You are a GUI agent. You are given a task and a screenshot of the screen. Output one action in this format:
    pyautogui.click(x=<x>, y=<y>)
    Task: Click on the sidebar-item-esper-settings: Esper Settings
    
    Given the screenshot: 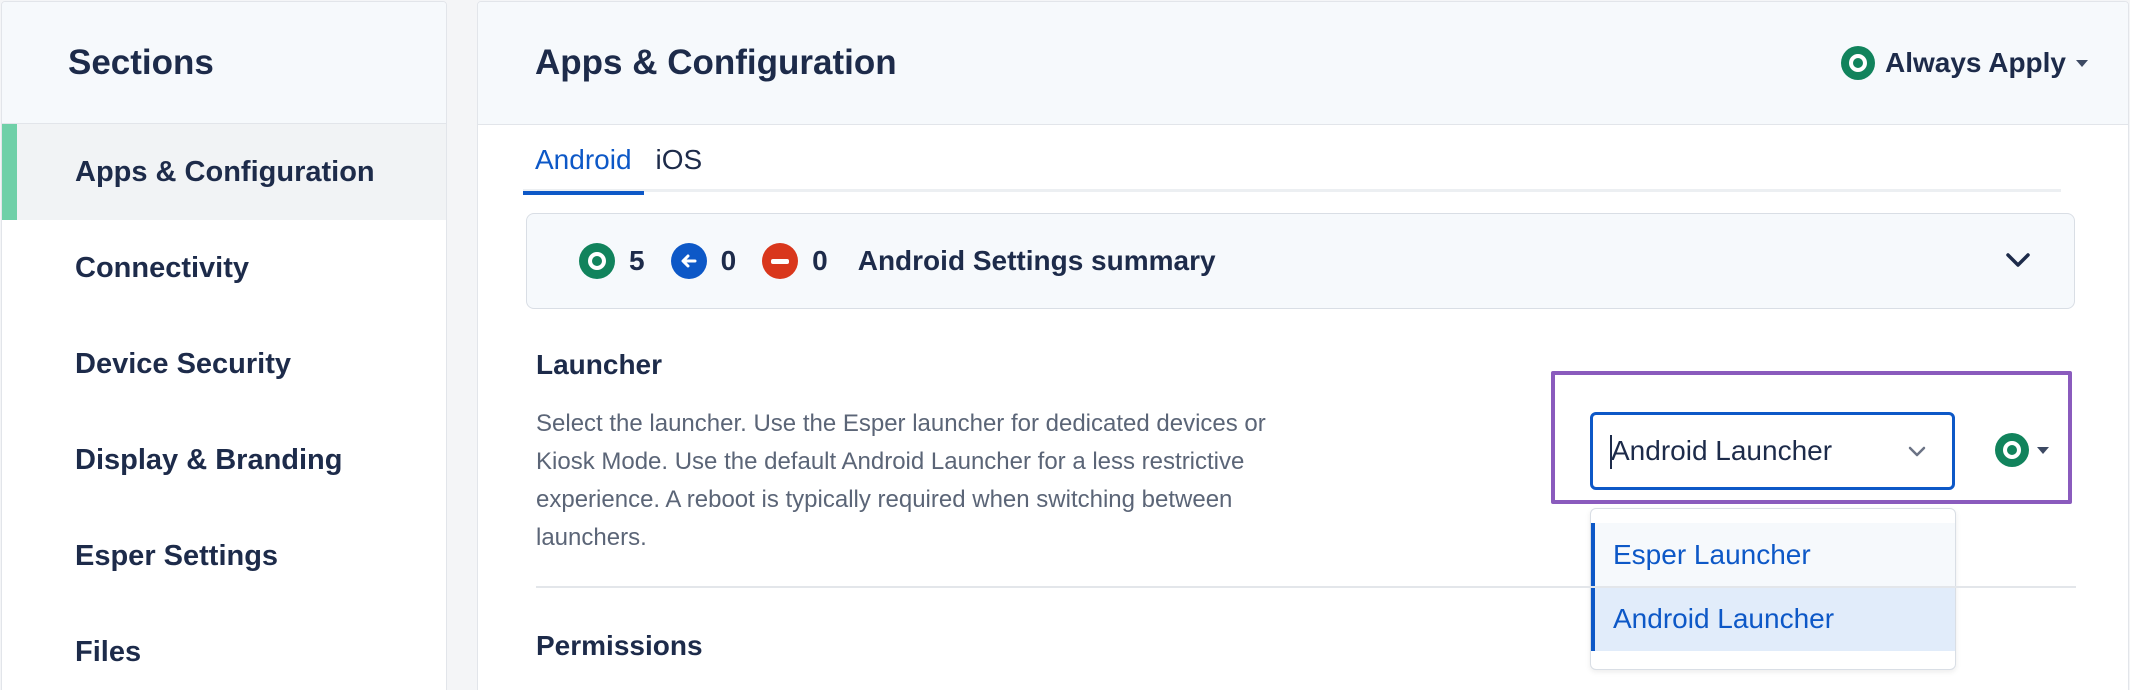 What is the action you would take?
    pyautogui.click(x=224, y=556)
    